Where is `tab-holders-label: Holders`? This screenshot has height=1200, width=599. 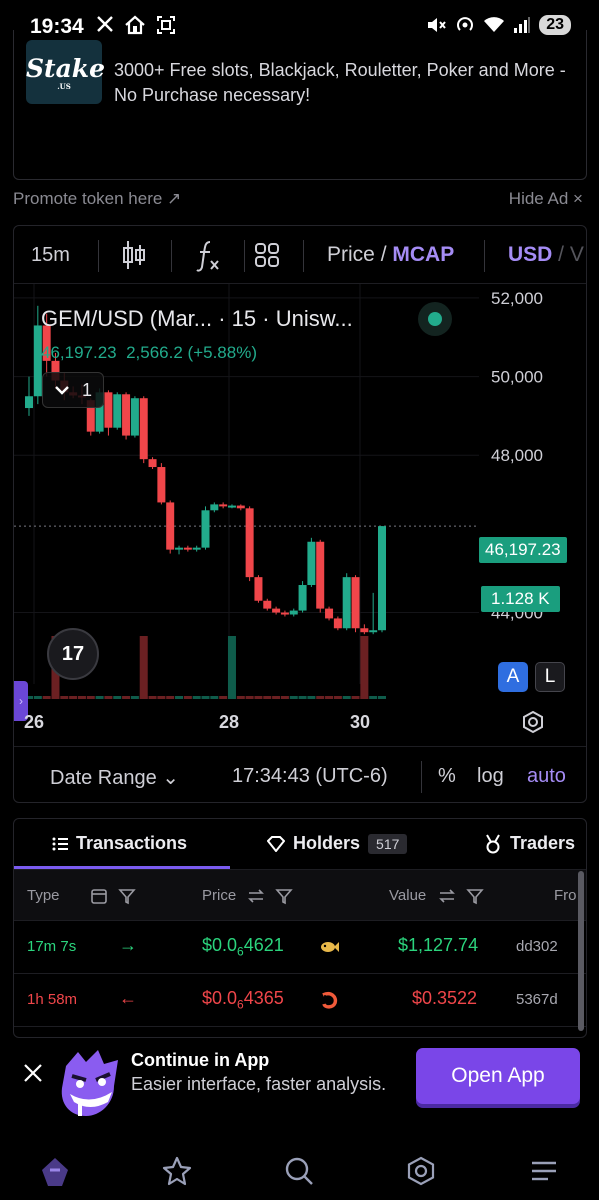 tab-holders-label: Holders is located at coordinates (327, 843).